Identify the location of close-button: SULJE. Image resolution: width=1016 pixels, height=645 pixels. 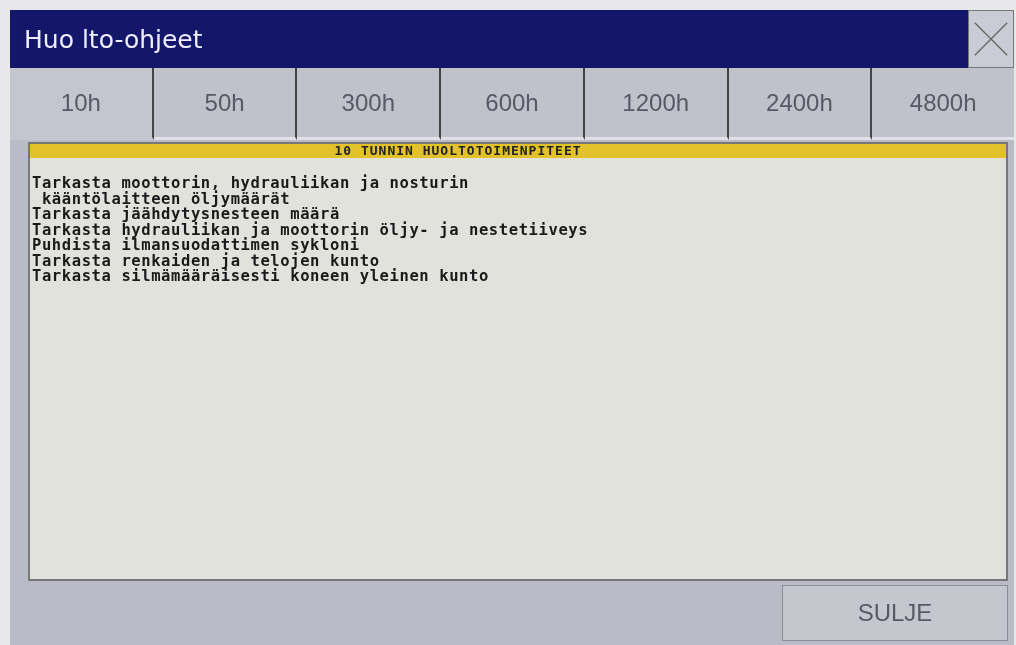
(895, 613).